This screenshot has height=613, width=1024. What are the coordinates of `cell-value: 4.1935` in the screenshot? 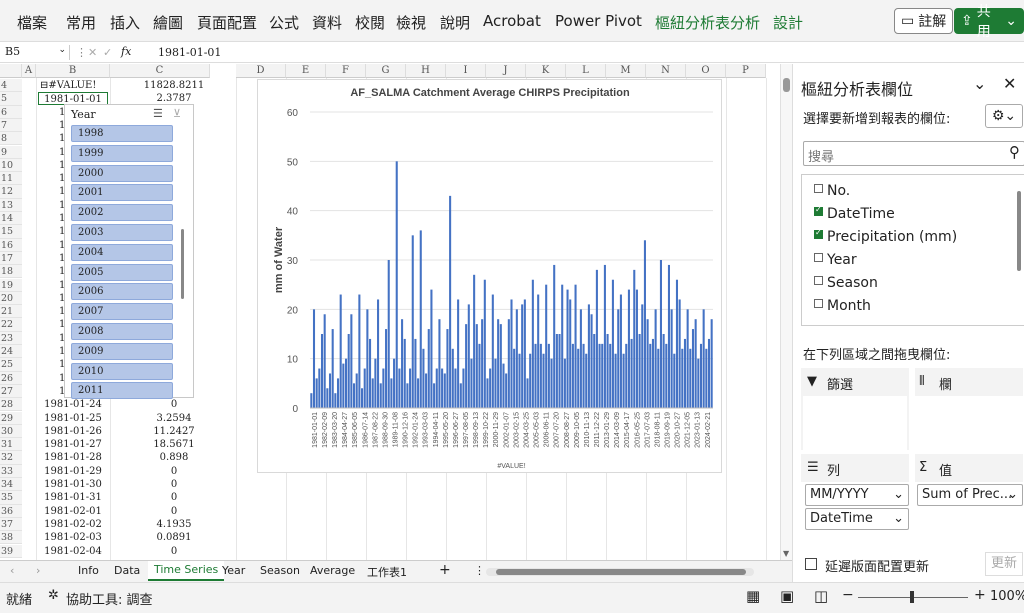 It's located at (174, 524).